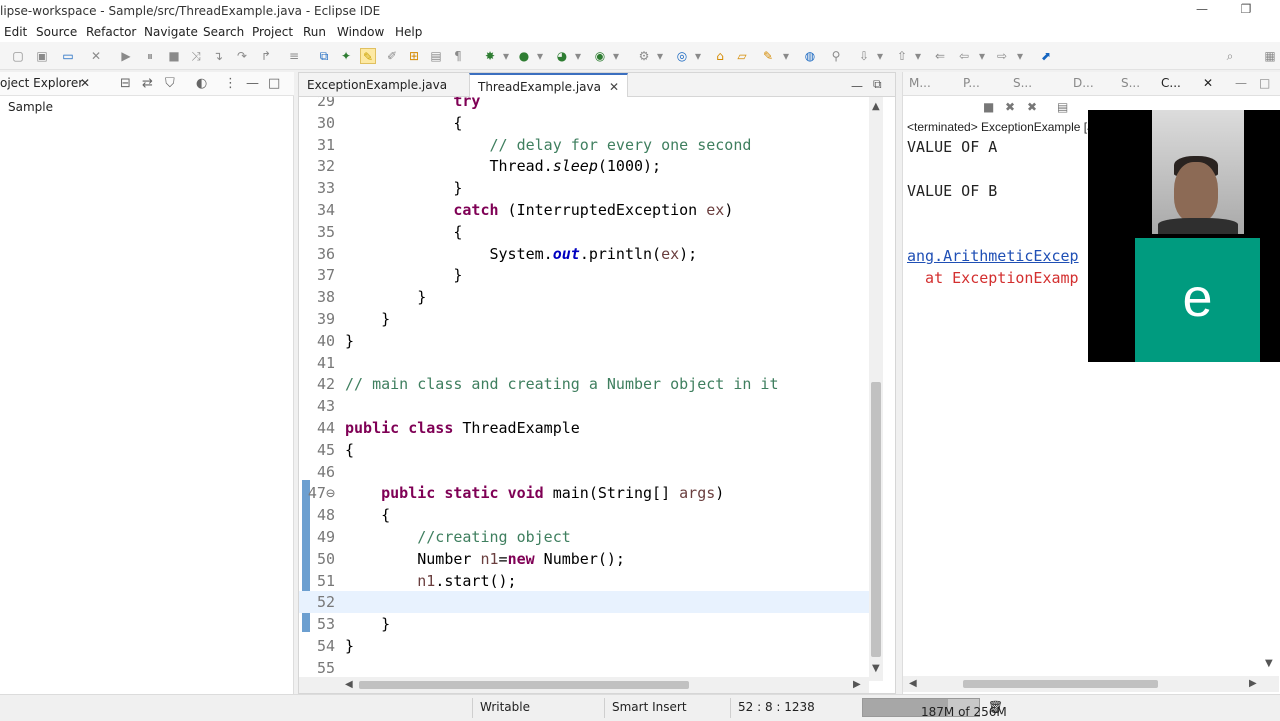  Describe the element at coordinates (458, 56) in the screenshot. I see `pilcrow-icon: ¶` at that location.